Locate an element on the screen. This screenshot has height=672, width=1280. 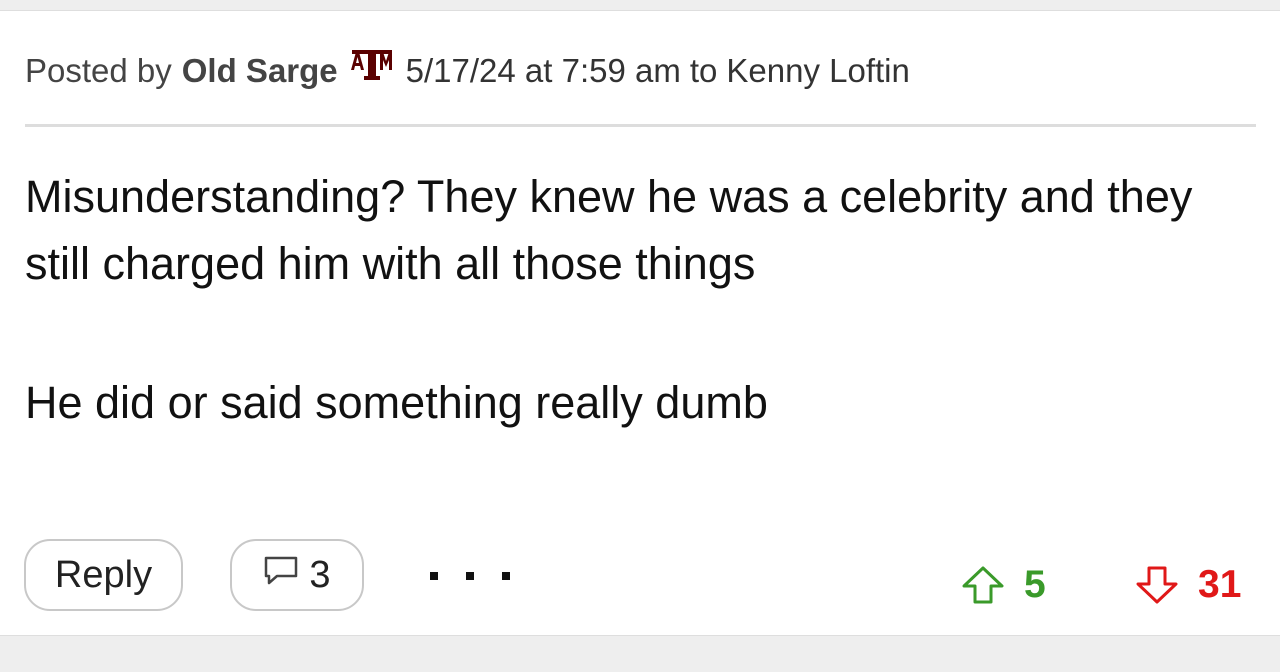
more-options-button is located at coordinates (470, 576).